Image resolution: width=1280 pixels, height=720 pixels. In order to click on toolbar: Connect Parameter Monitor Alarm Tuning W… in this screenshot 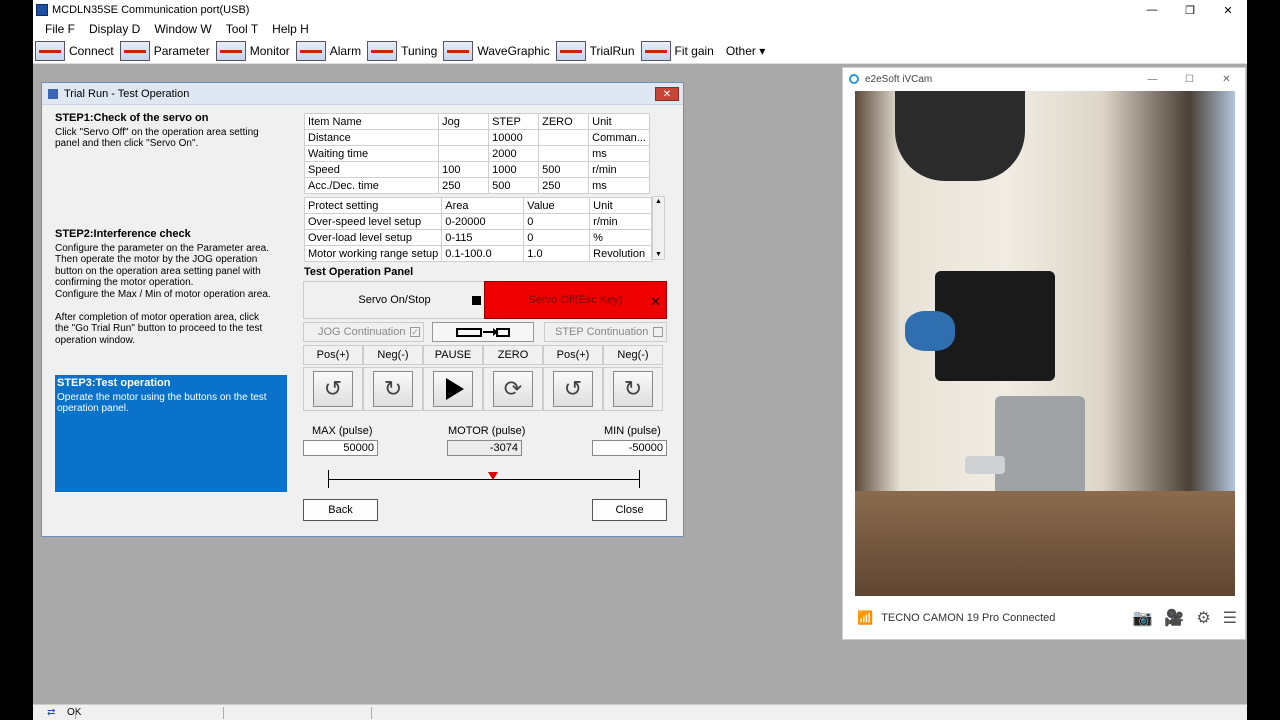, I will do `click(640, 51)`.